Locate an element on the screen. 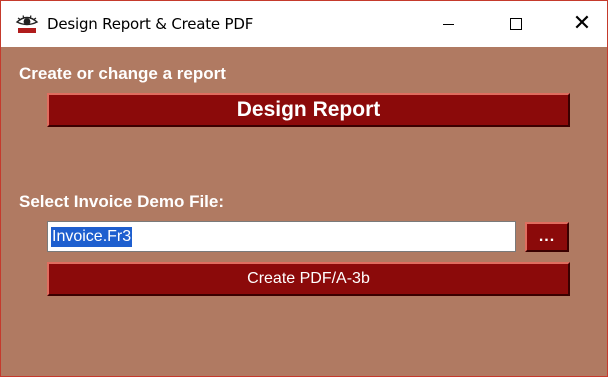  minimize-button is located at coordinates (448, 24).